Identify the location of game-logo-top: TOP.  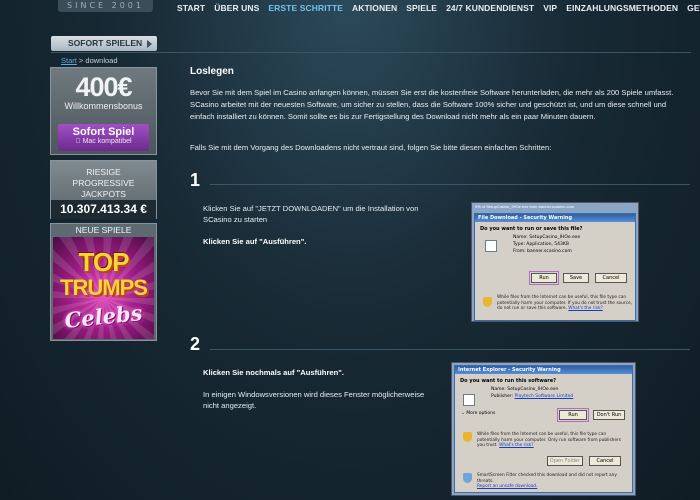
(104, 262).